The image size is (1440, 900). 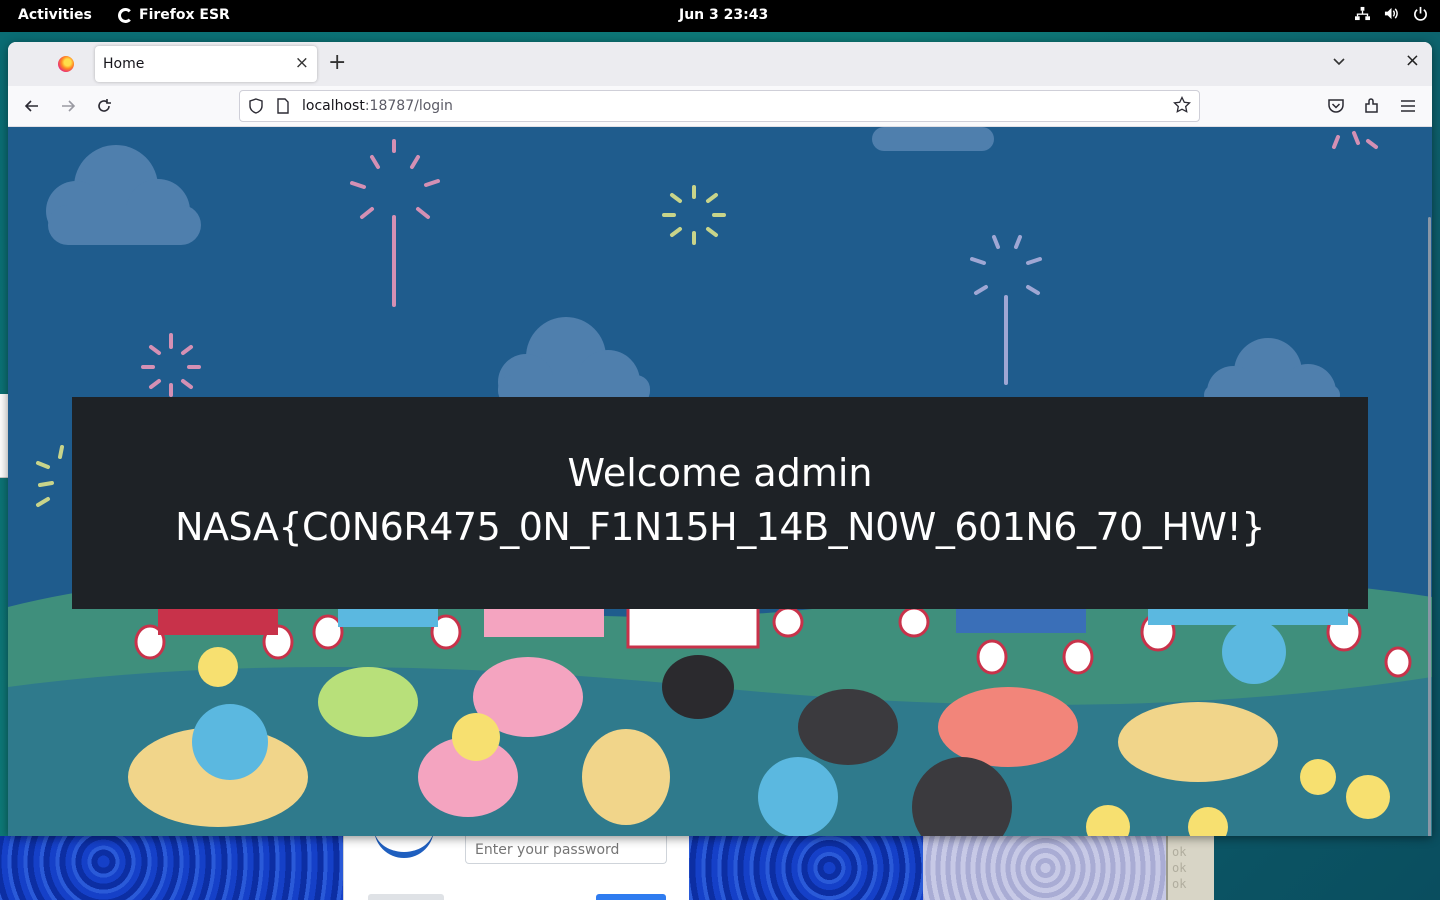 What do you see at coordinates (516, 868) in the screenshot?
I see `background-login-window` at bounding box center [516, 868].